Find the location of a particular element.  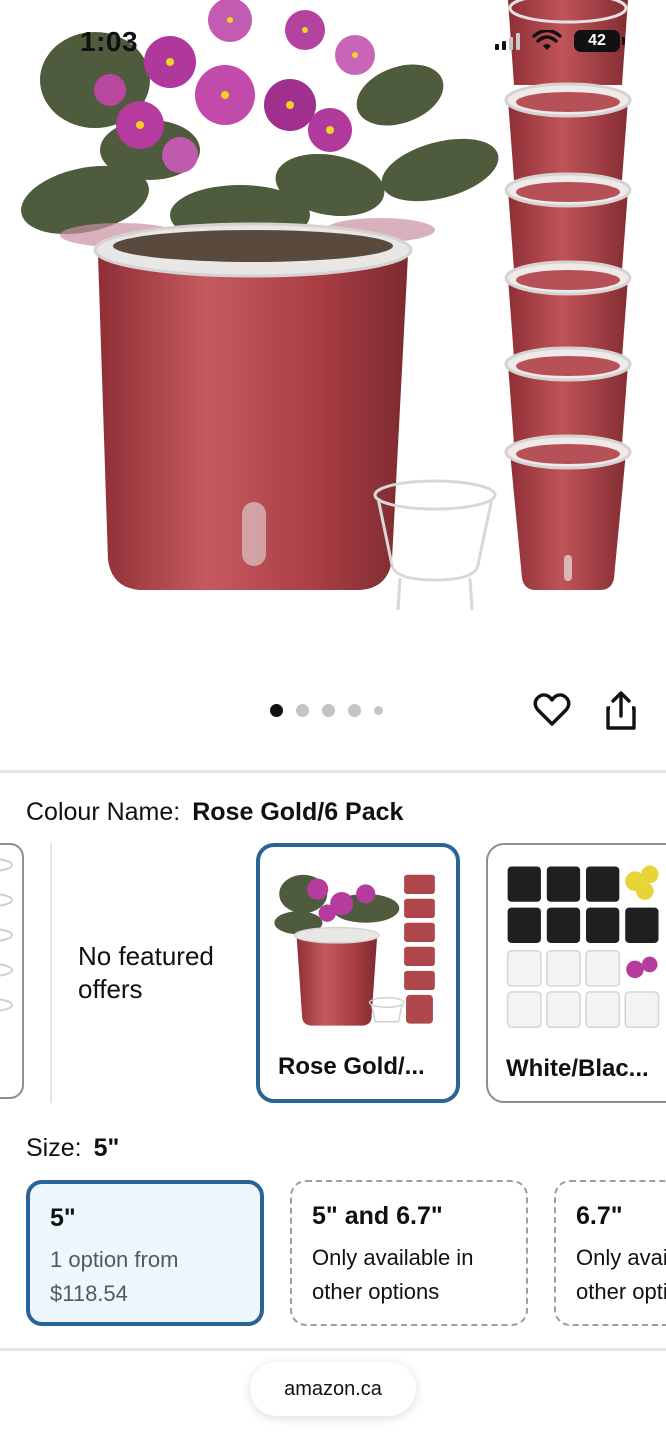

colour-swatch-partial is located at coordinates (12, 971).